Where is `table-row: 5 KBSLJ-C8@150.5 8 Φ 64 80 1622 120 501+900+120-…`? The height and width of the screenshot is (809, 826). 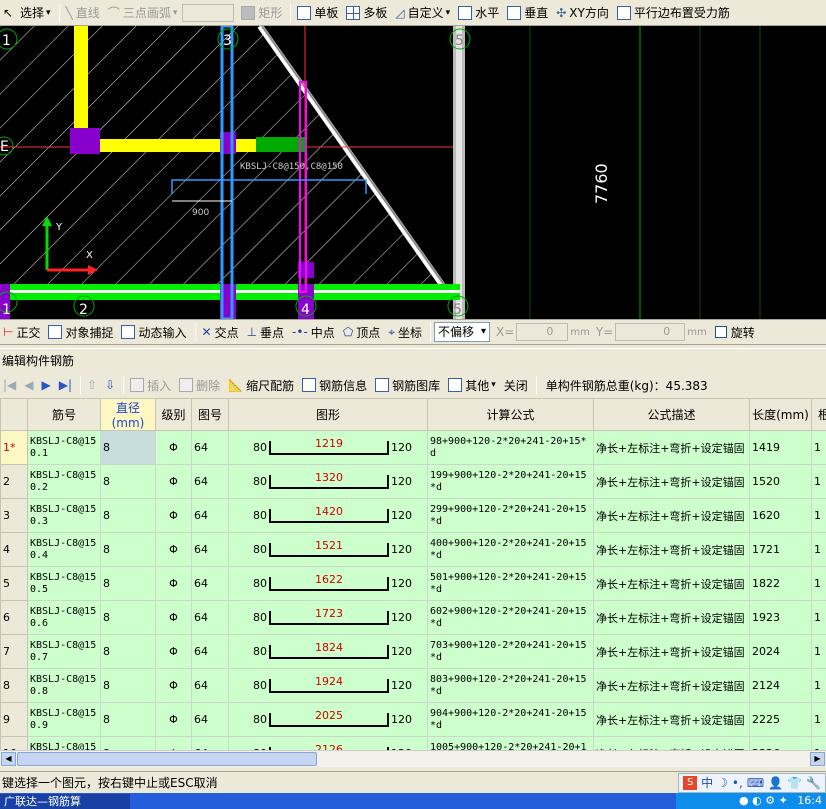 table-row: 5 KBSLJ-C8@150.5 8 Φ 64 80 1622 120 501+900+120-… is located at coordinates (413, 583).